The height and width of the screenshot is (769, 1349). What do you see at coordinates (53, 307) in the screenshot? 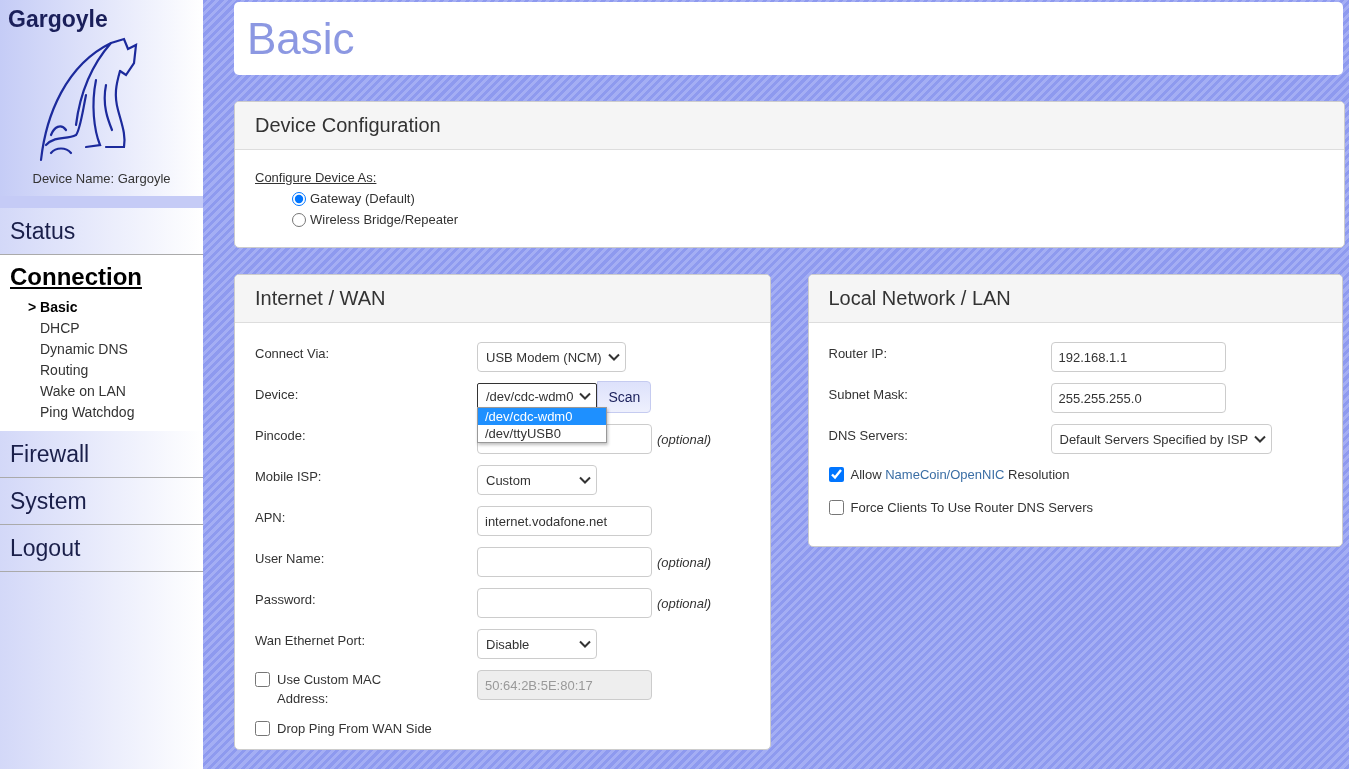
I see `nav-sub-link: > Basic` at bounding box center [53, 307].